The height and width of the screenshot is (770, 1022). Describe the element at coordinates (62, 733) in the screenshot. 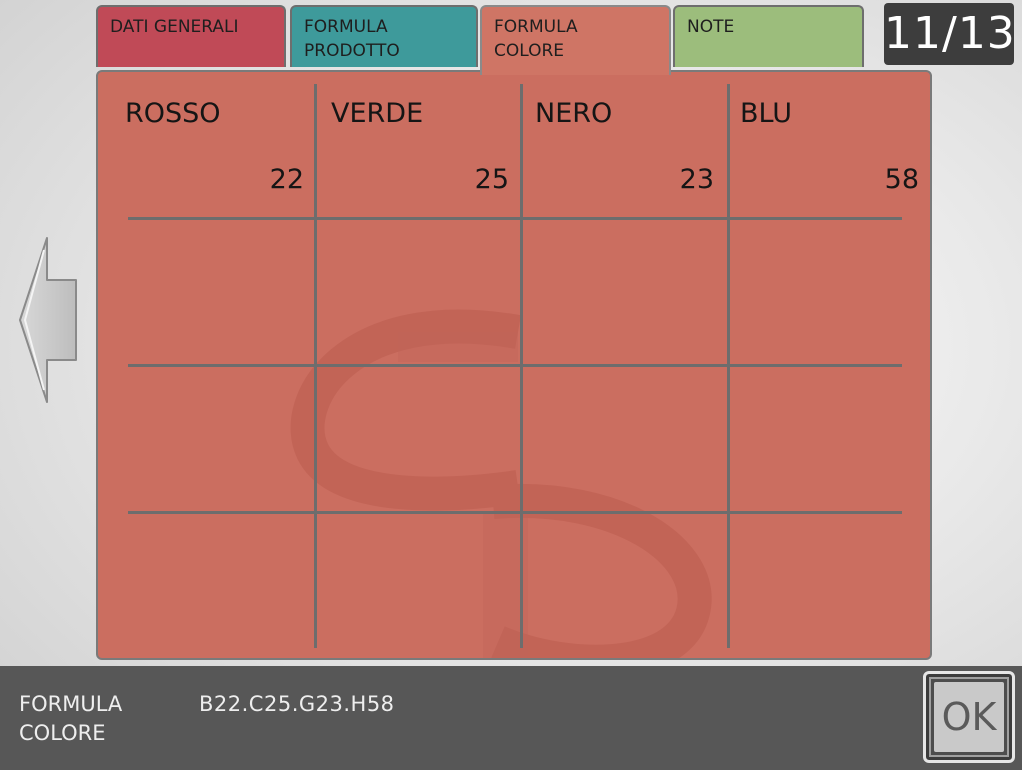

I see `formula-label-line2: COLORE` at that location.